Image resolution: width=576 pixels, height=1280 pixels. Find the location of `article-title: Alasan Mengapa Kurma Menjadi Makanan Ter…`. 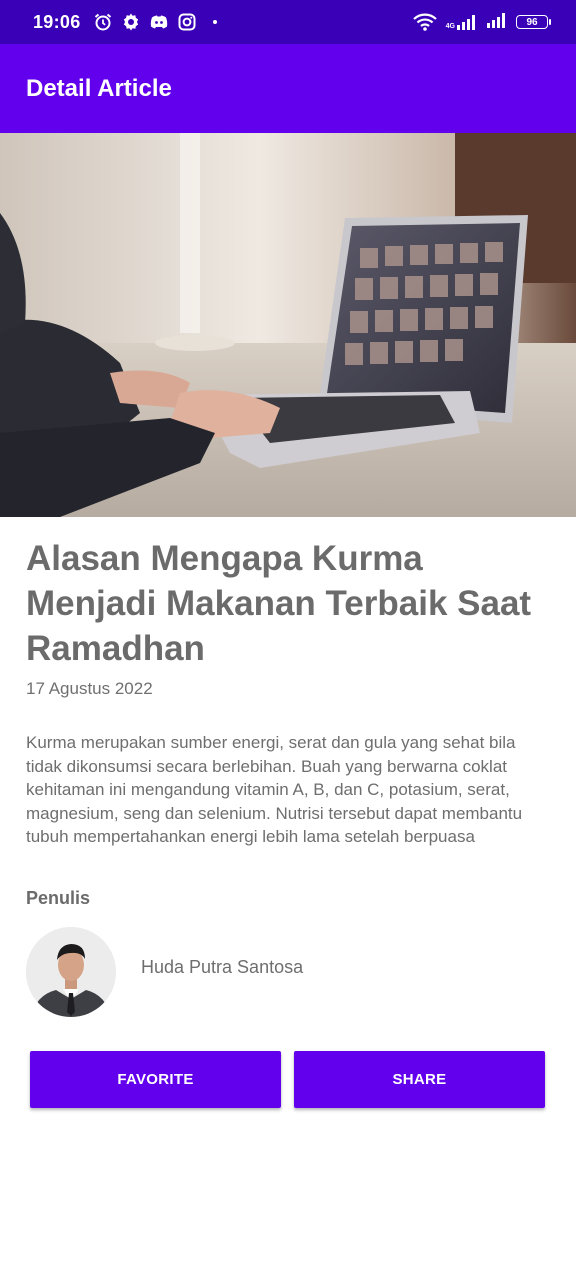

article-title: Alasan Mengapa Kurma Menjadi Makanan Ter… is located at coordinates (279, 603).